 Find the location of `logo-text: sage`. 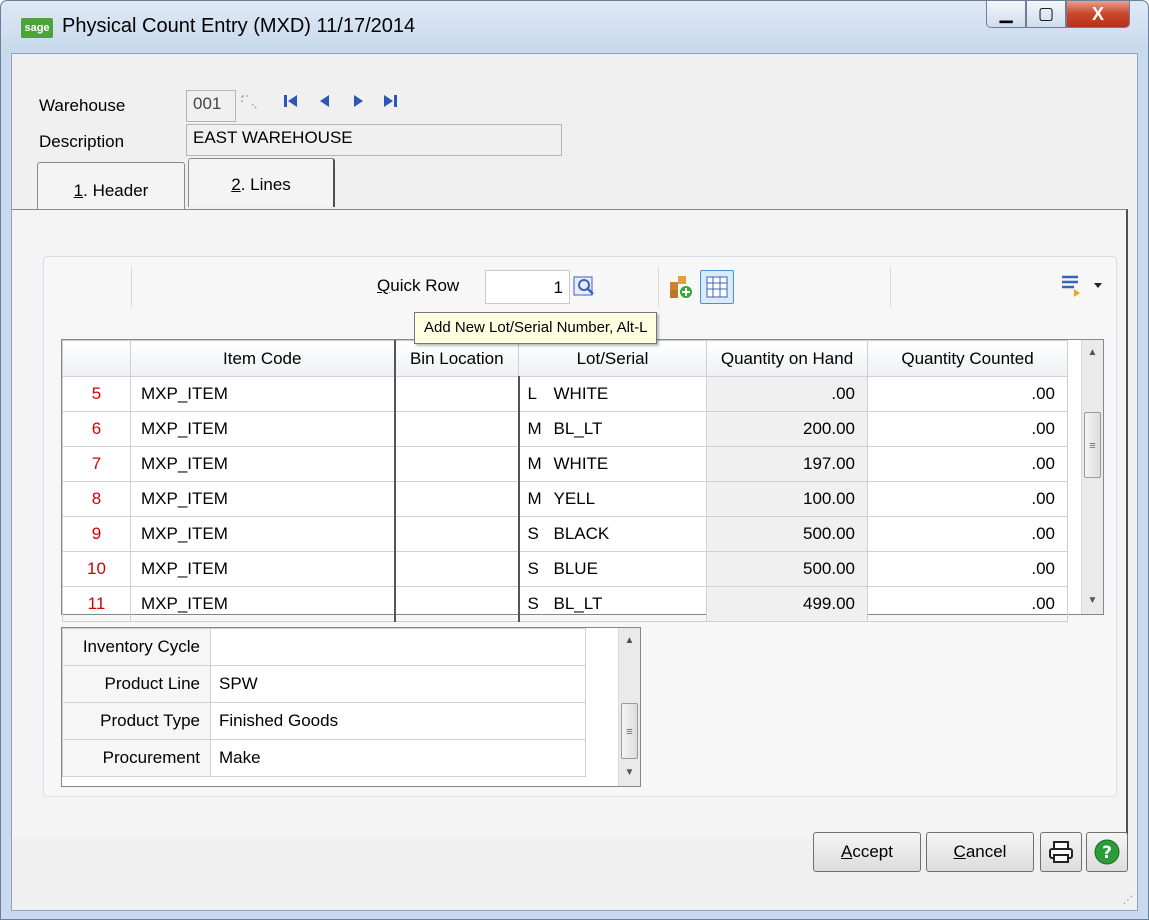

logo-text: sage is located at coordinates (37, 28).